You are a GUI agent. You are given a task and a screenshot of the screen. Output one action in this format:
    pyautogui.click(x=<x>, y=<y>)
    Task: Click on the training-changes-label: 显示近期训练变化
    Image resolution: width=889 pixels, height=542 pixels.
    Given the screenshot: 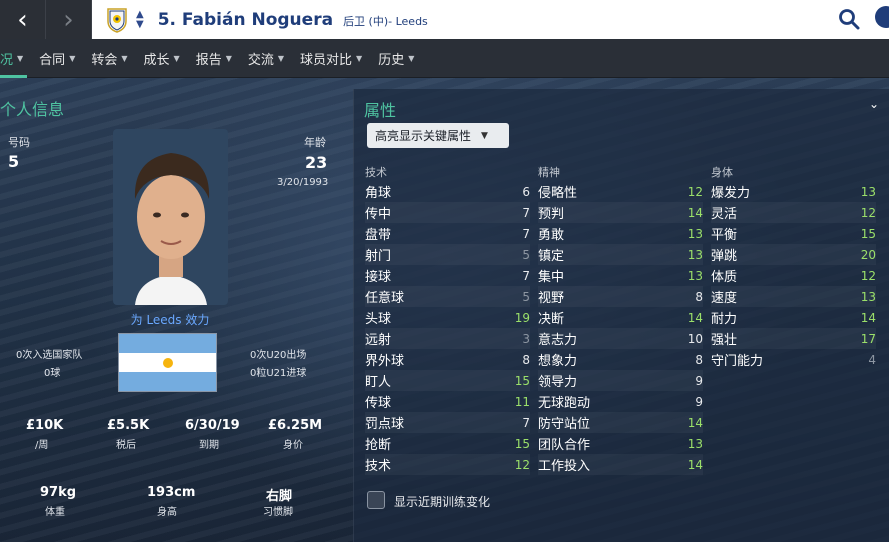 What is the action you would take?
    pyautogui.click(x=442, y=502)
    